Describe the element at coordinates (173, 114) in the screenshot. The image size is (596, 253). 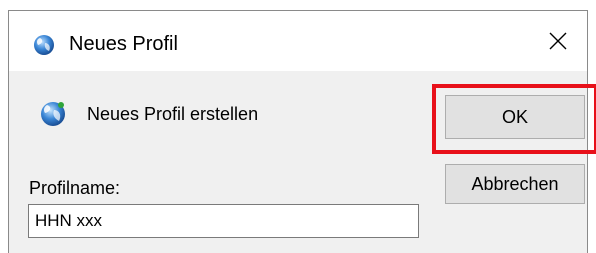
I see `create-profile-heading: Neues Profil erstellen` at that location.